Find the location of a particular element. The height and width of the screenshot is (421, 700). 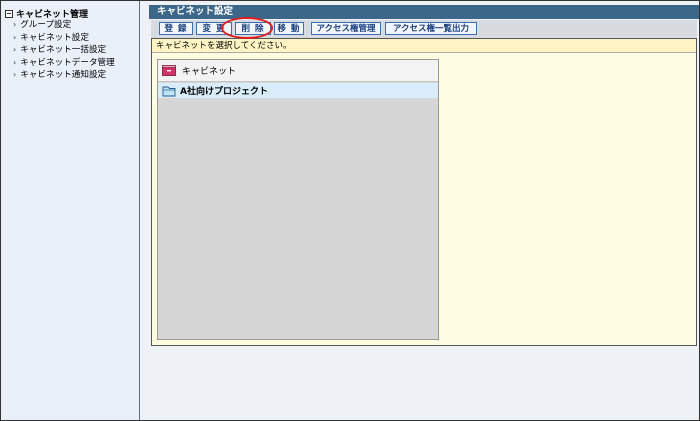

sidebar-item-cabinet-settings: › キャビネット設定 is located at coordinates (64, 38).